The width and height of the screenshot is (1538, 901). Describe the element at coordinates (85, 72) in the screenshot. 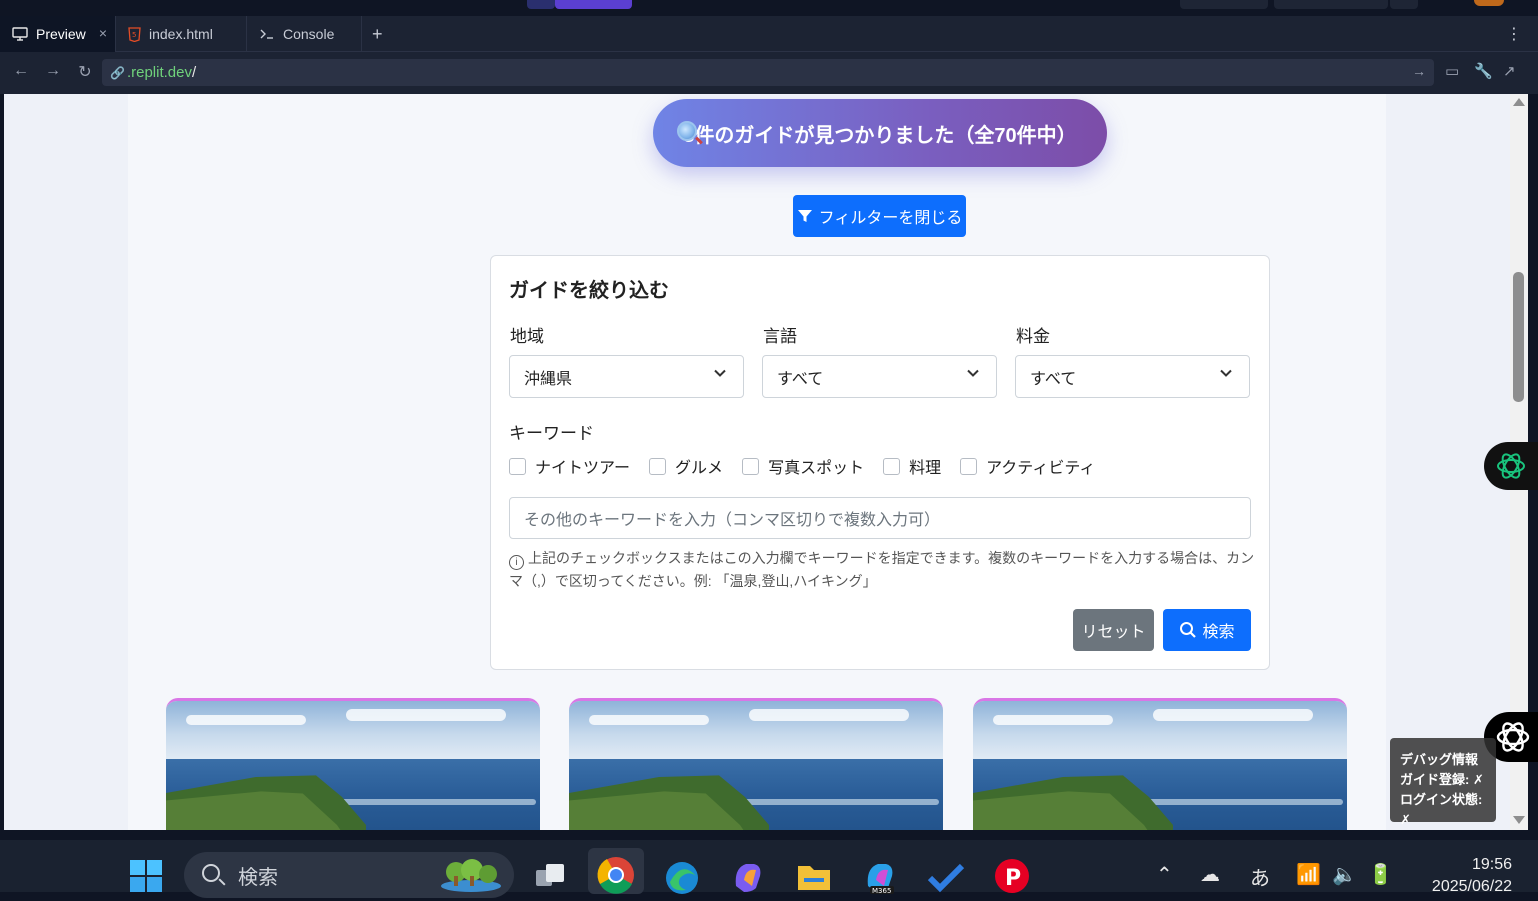

I see `reload-icon: ↻` at that location.